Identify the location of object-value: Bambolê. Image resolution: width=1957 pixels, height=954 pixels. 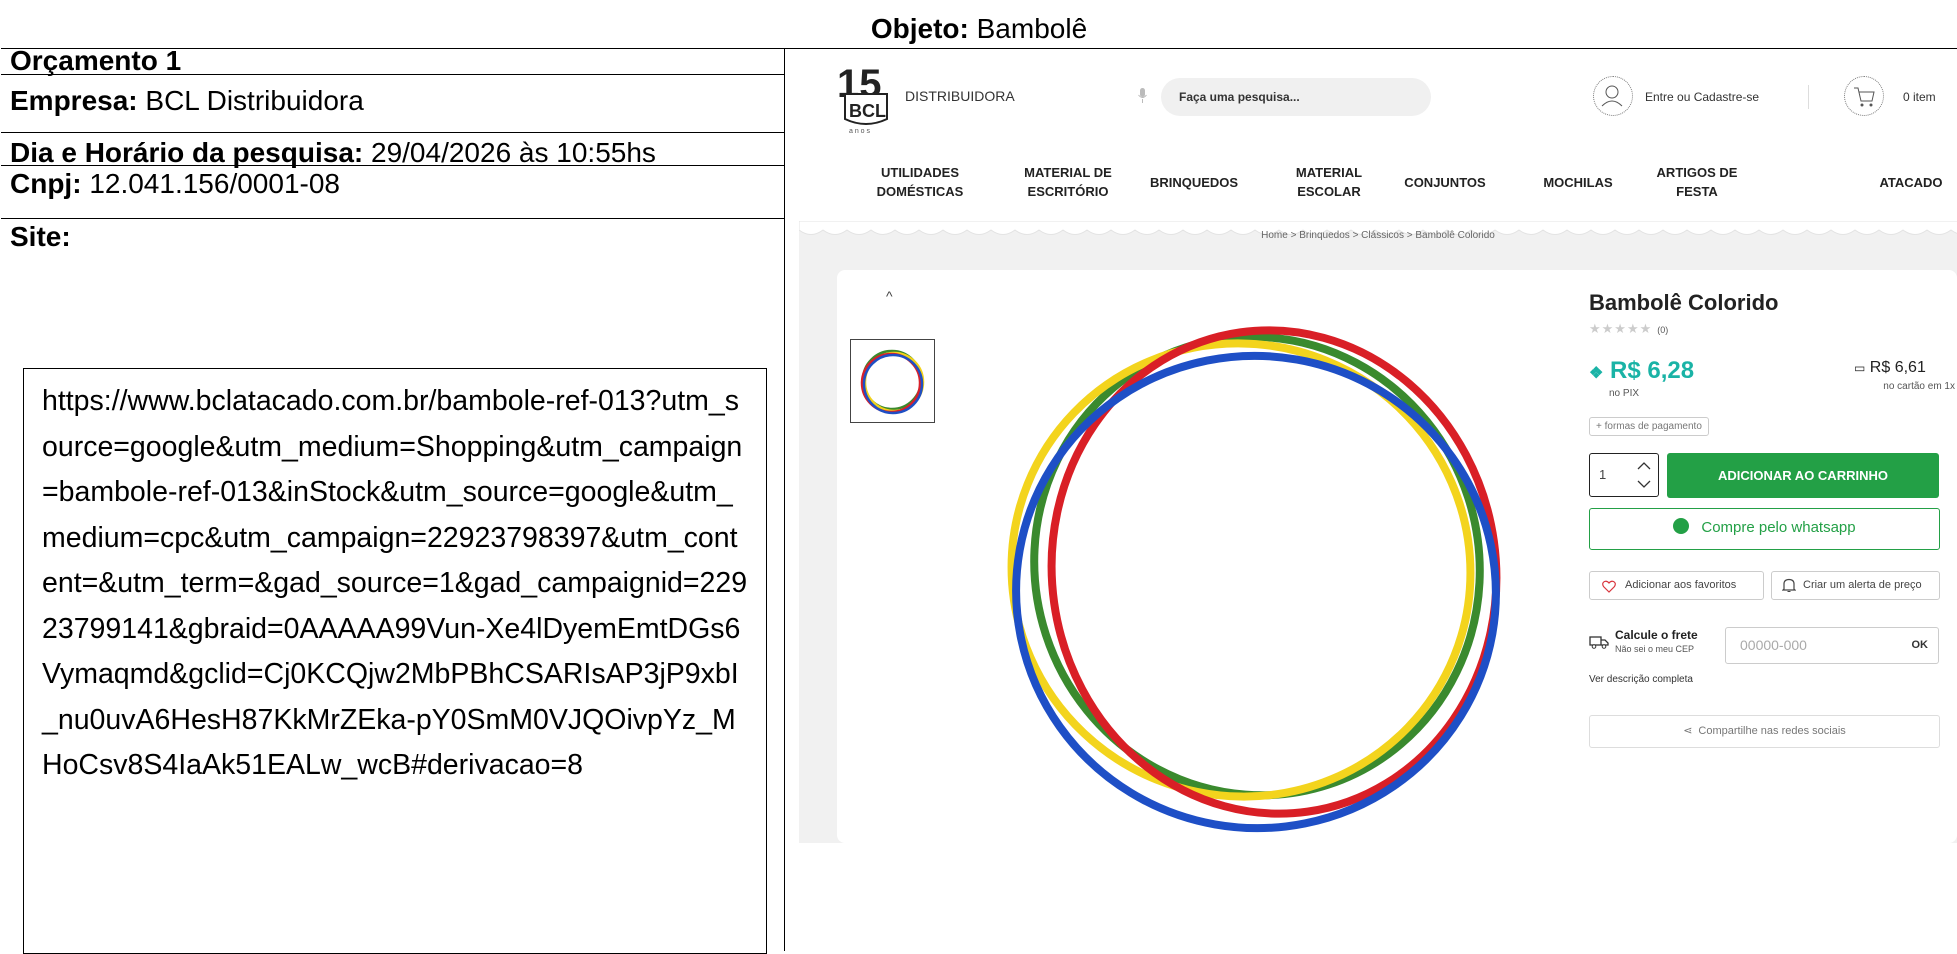
(1032, 28).